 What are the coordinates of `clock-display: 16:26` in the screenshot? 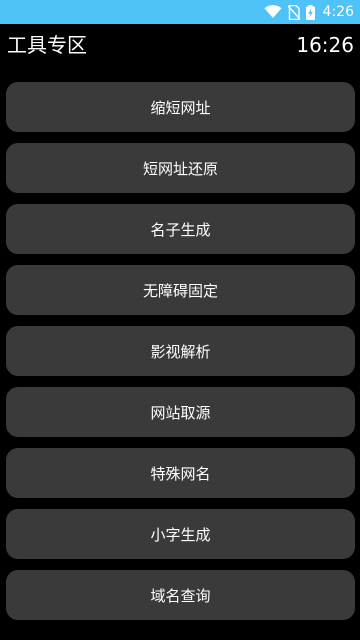 It's located at (325, 45).